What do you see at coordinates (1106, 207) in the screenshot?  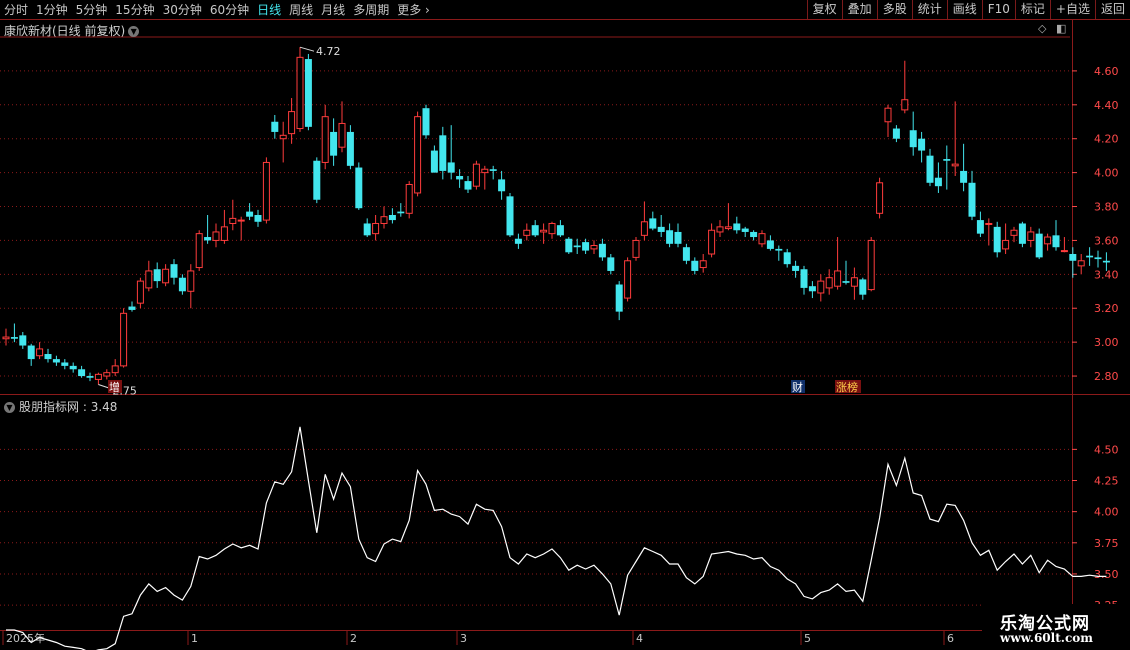 I see `main-y-tick-label: 3.80` at bounding box center [1106, 207].